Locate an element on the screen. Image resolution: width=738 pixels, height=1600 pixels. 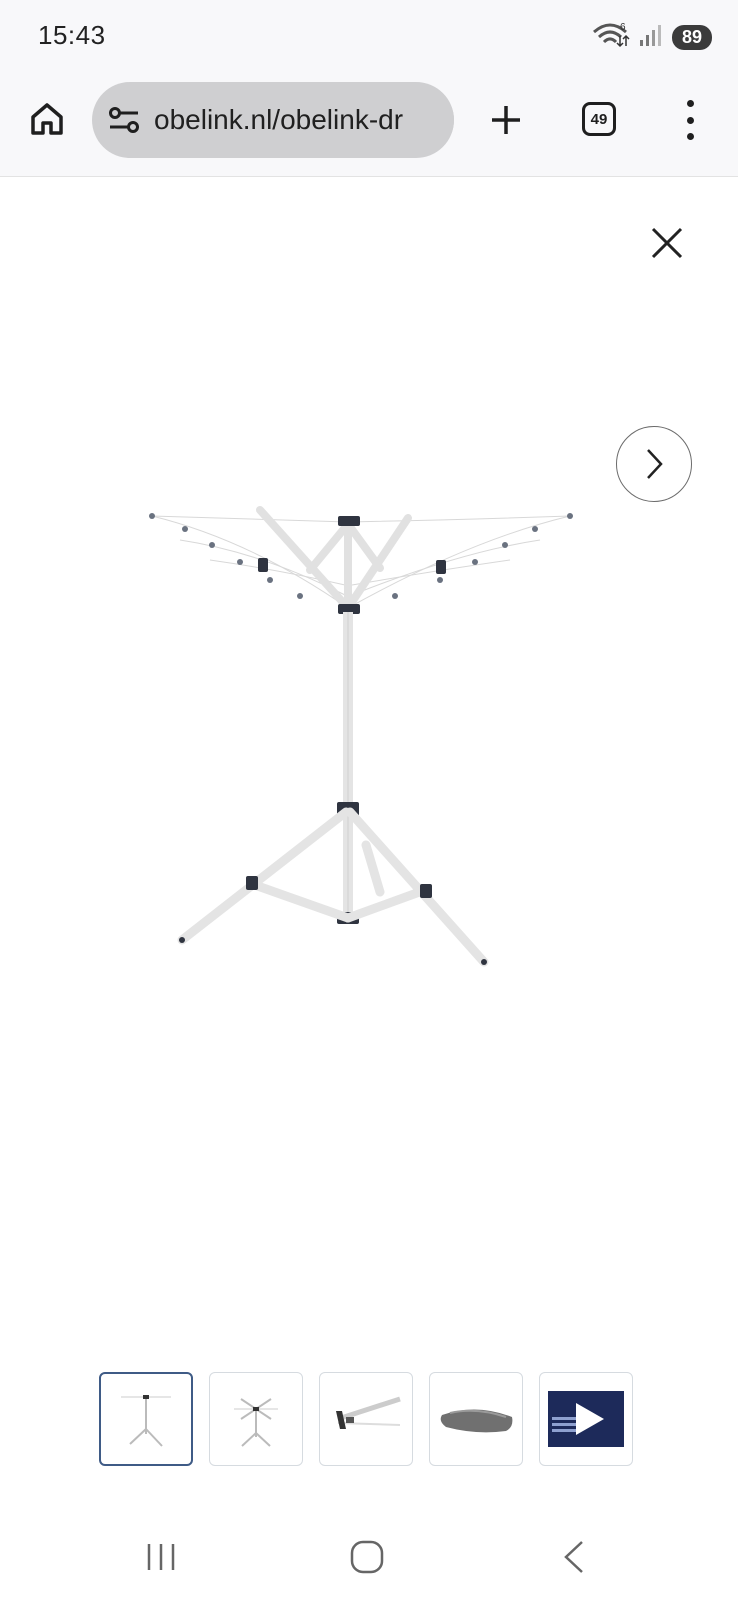
thumb-carry-bag is located at coordinates (476, 1419).